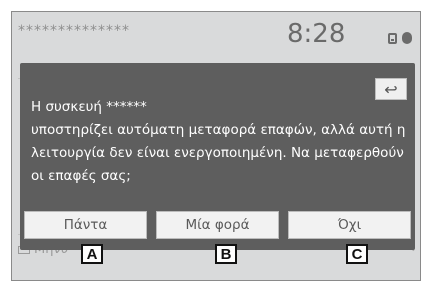  Describe the element at coordinates (357, 254) in the screenshot. I see `callout-c: C` at that location.